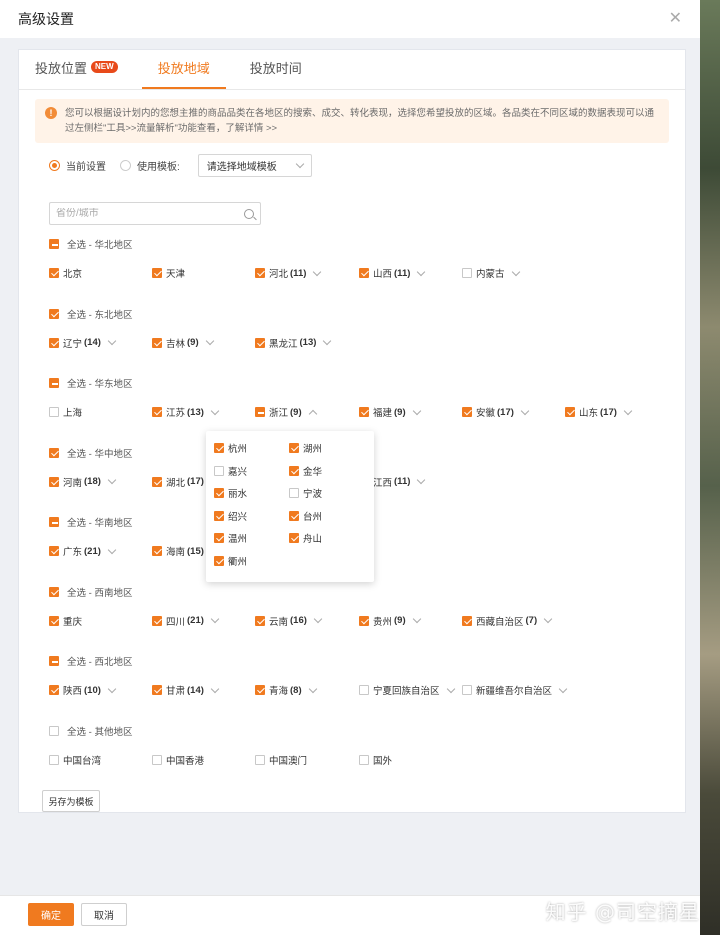 This screenshot has width=720, height=935. What do you see at coordinates (90, 314) in the screenshot?
I see `region-header: 全选 - 东北地区` at bounding box center [90, 314].